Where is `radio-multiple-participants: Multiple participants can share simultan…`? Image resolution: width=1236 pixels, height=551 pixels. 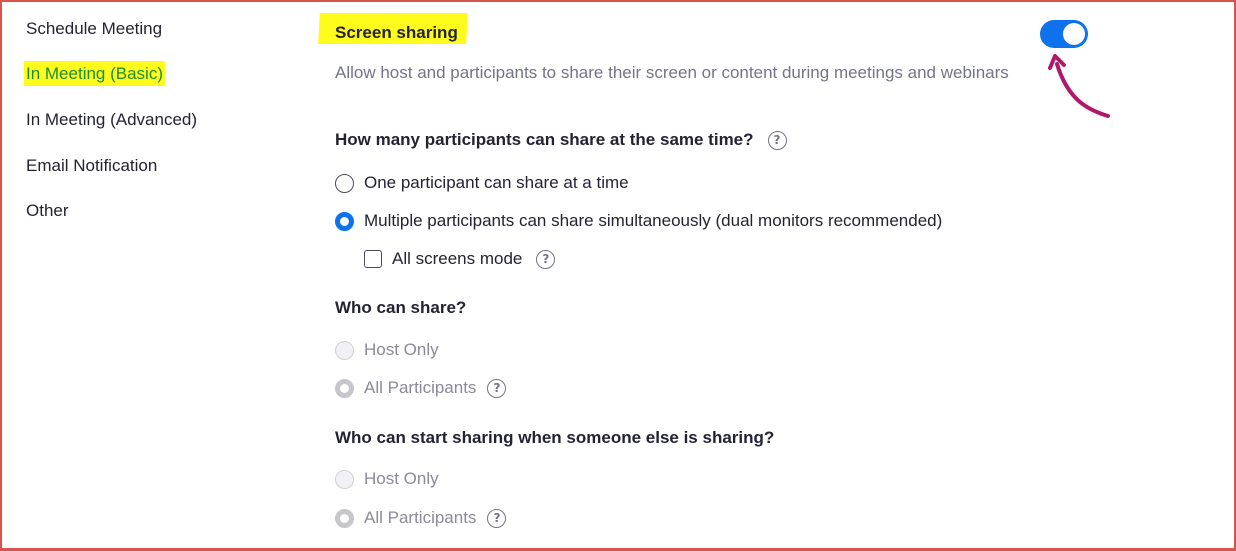
radio-multiple-participants: Multiple participants can share simultan… is located at coordinates (638, 221).